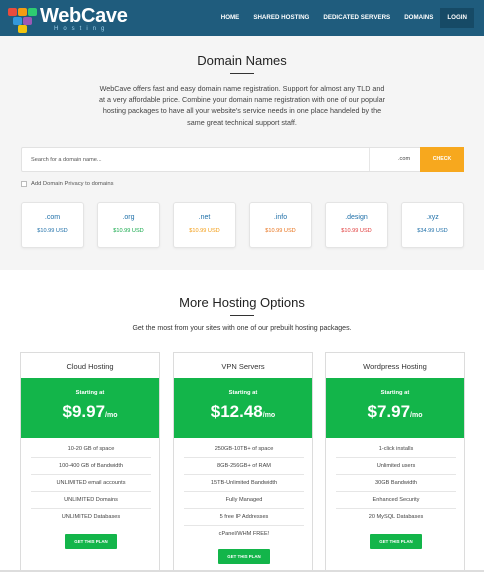 Image resolution: width=484 pixels, height=572 pixels. I want to click on domain-privacy-label: Add Domain Privacy to domains, so click(72, 184).